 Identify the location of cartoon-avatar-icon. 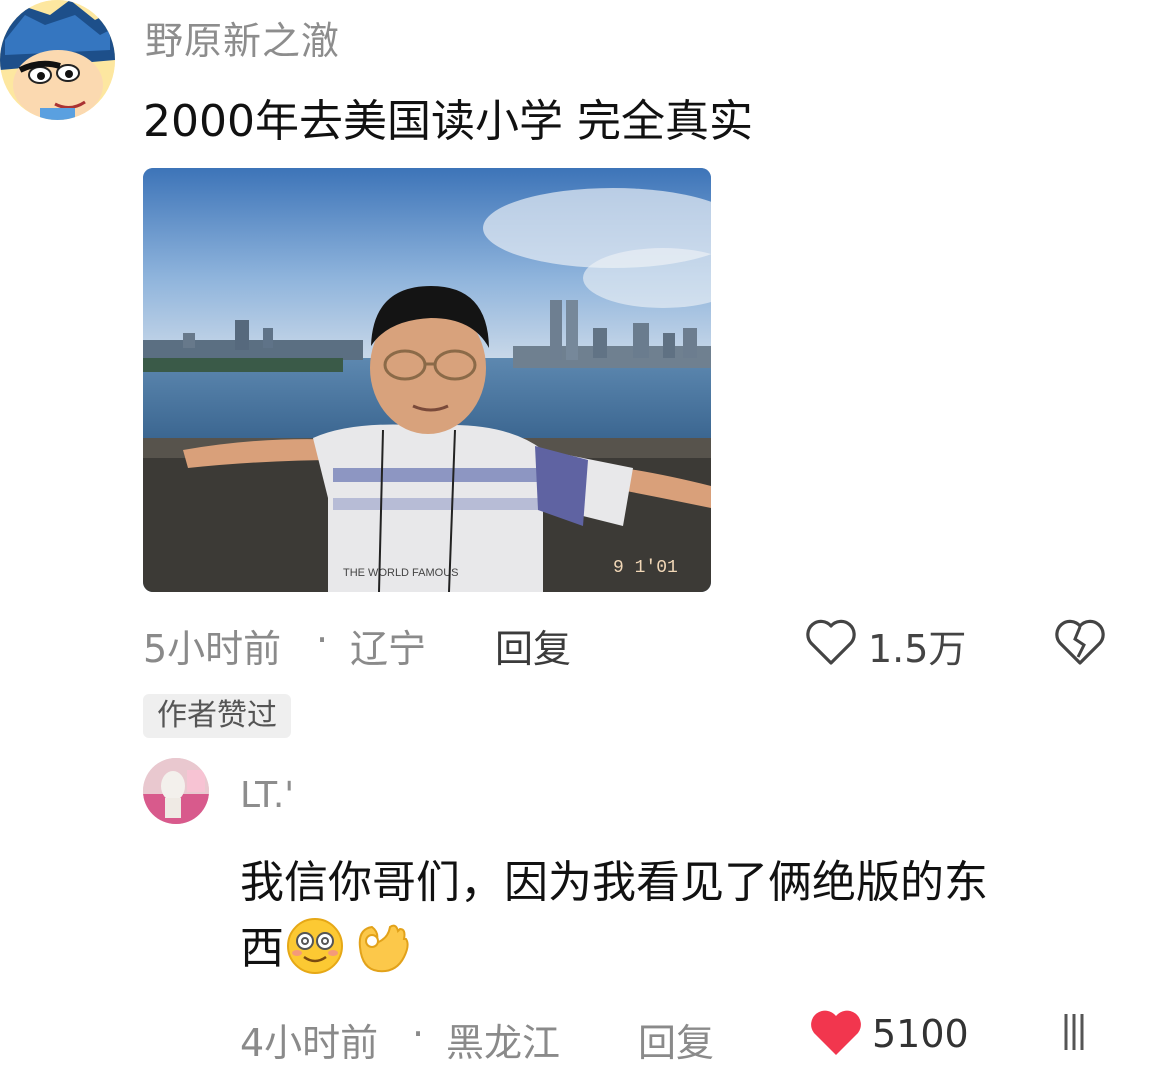
(57, 60).